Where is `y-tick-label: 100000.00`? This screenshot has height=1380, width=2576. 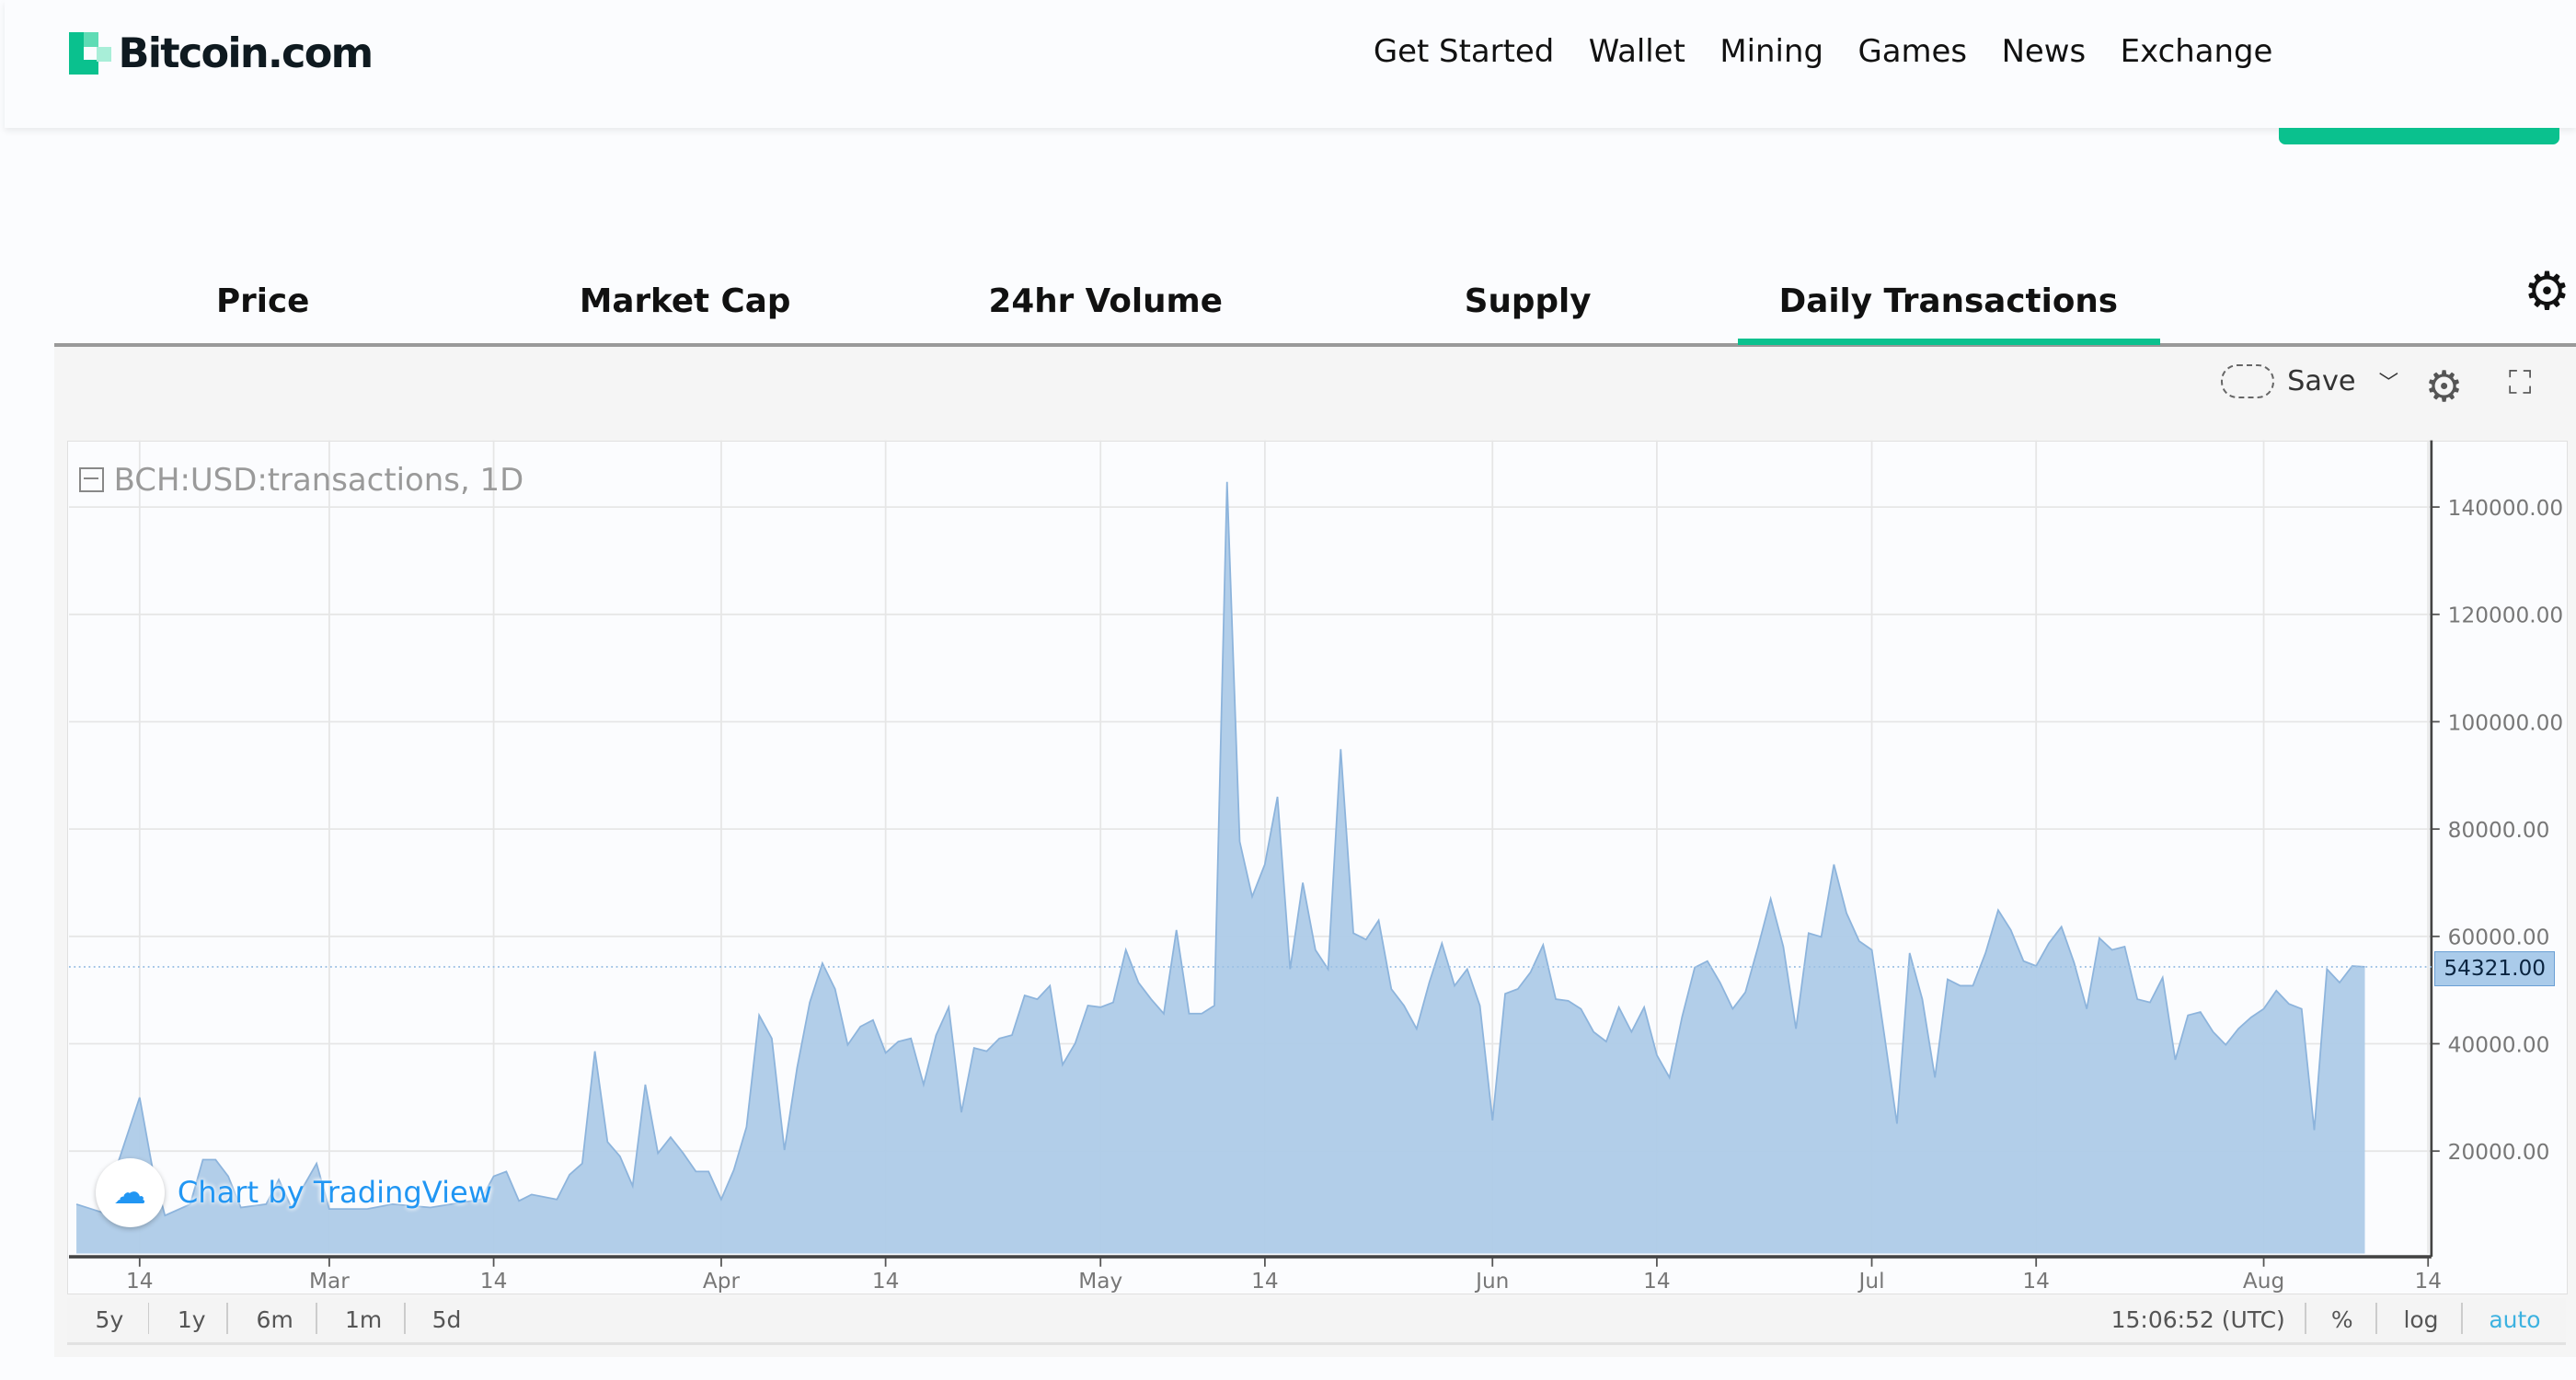 y-tick-label: 100000.00 is located at coordinates (2505, 722).